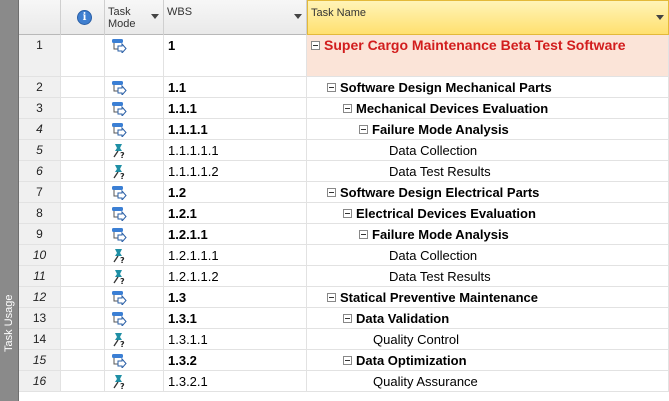 This screenshot has height=401, width=669. What do you see at coordinates (235, 339) in the screenshot?
I see `wbs-cell: 1.3.1.1` at bounding box center [235, 339].